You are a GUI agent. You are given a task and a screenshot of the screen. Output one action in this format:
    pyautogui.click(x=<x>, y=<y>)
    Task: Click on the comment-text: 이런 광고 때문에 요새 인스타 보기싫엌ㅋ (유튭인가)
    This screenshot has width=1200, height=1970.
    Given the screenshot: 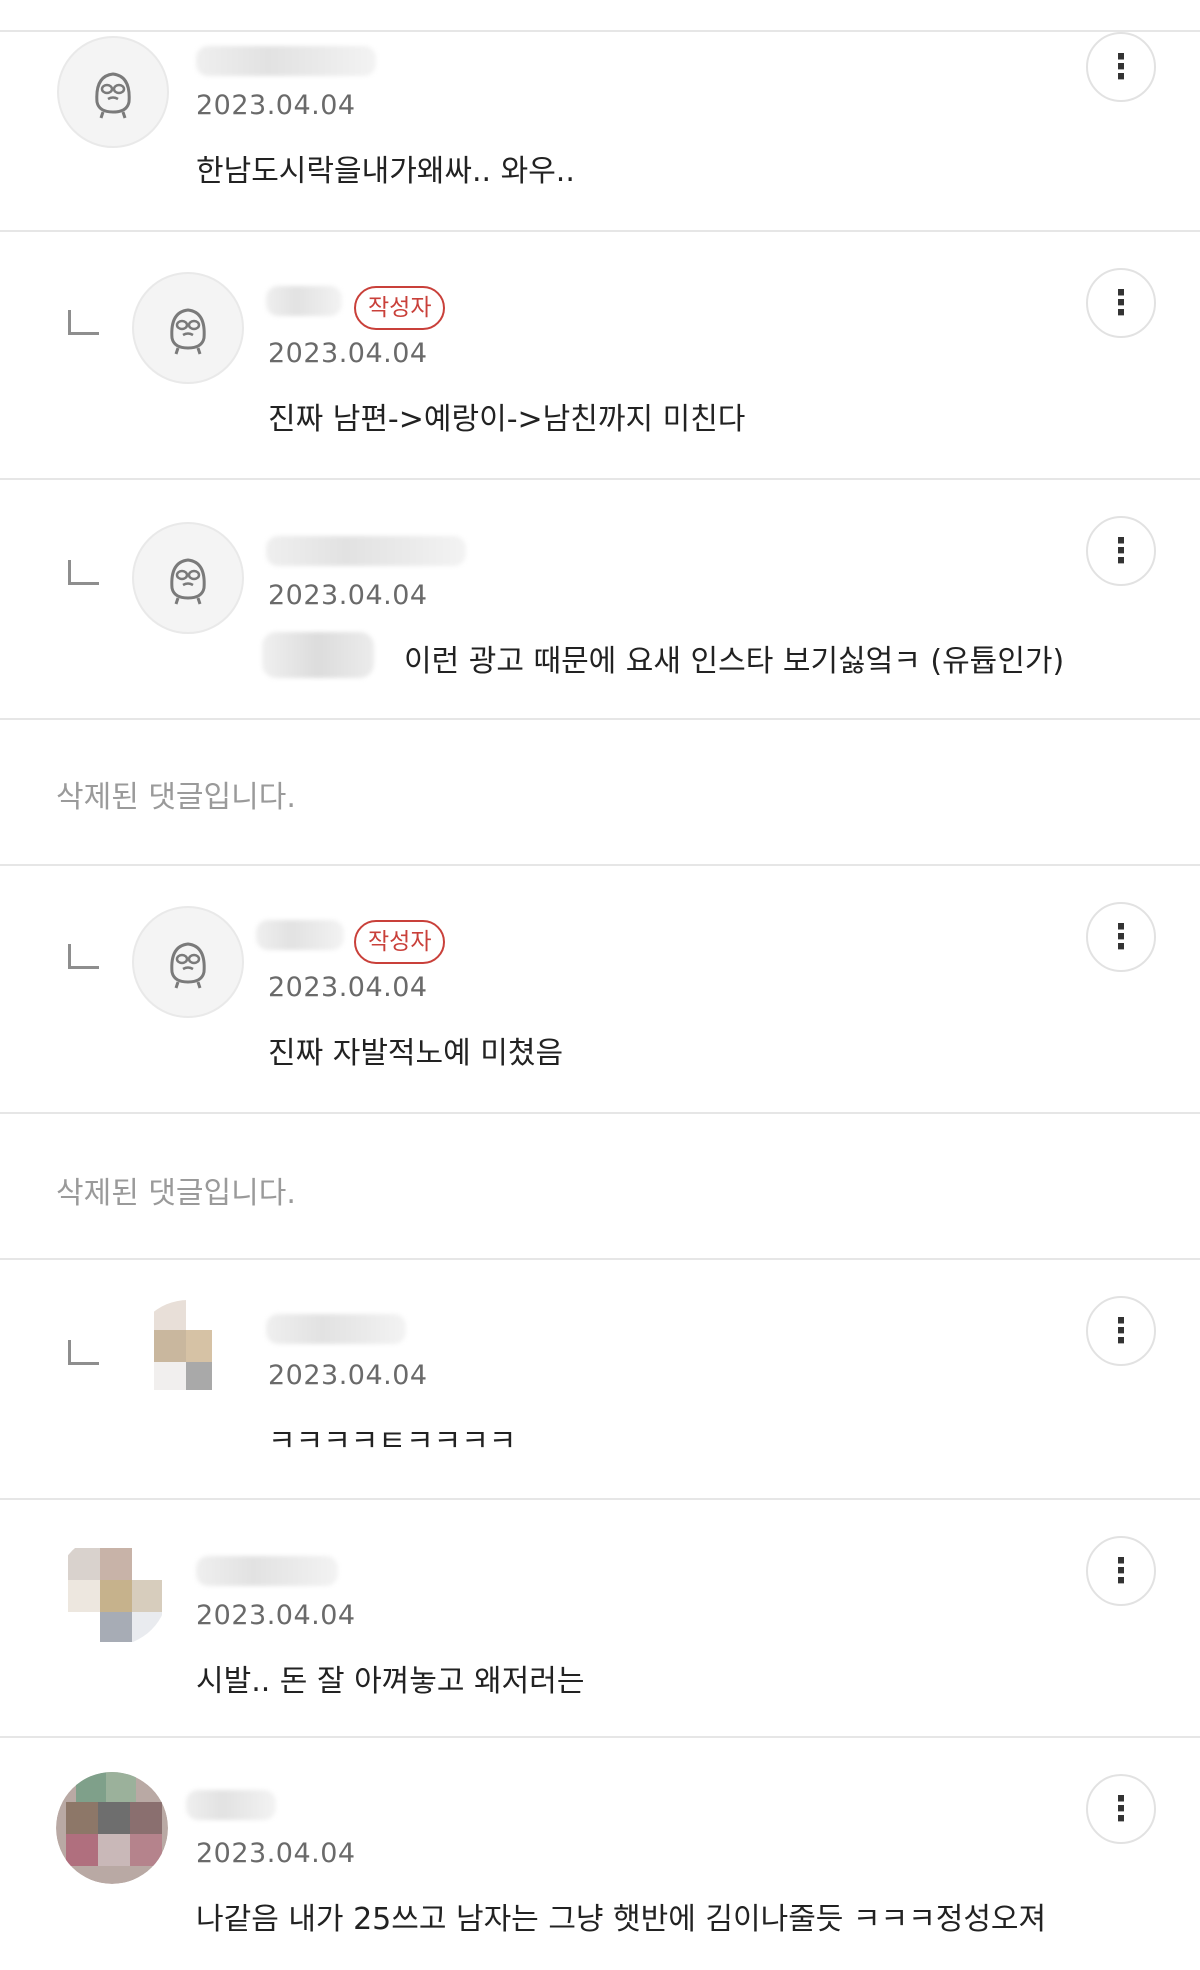 What is the action you would take?
    pyautogui.click(x=734, y=661)
    